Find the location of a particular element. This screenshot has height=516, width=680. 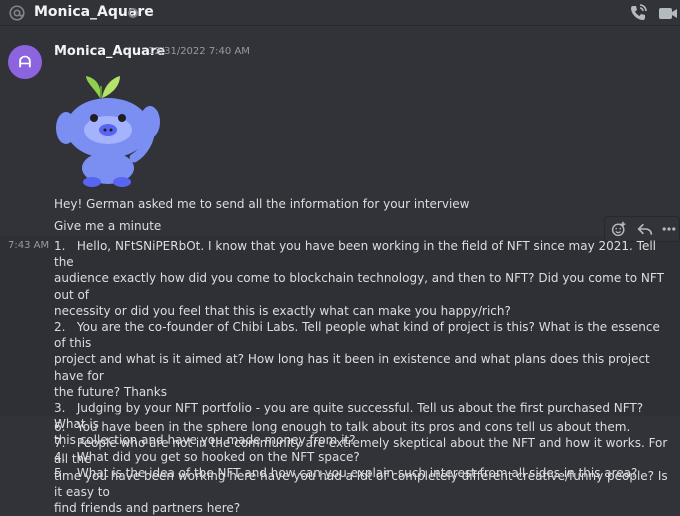

avatar: ᗩ is located at coordinates (25, 62).